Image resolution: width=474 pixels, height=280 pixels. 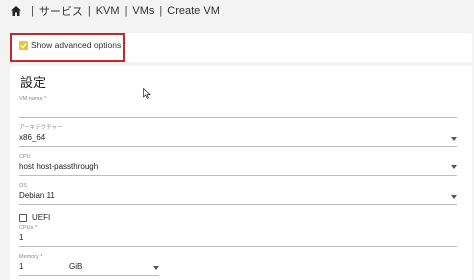 I want to click on vm-name-label: VM name *, so click(x=33, y=99).